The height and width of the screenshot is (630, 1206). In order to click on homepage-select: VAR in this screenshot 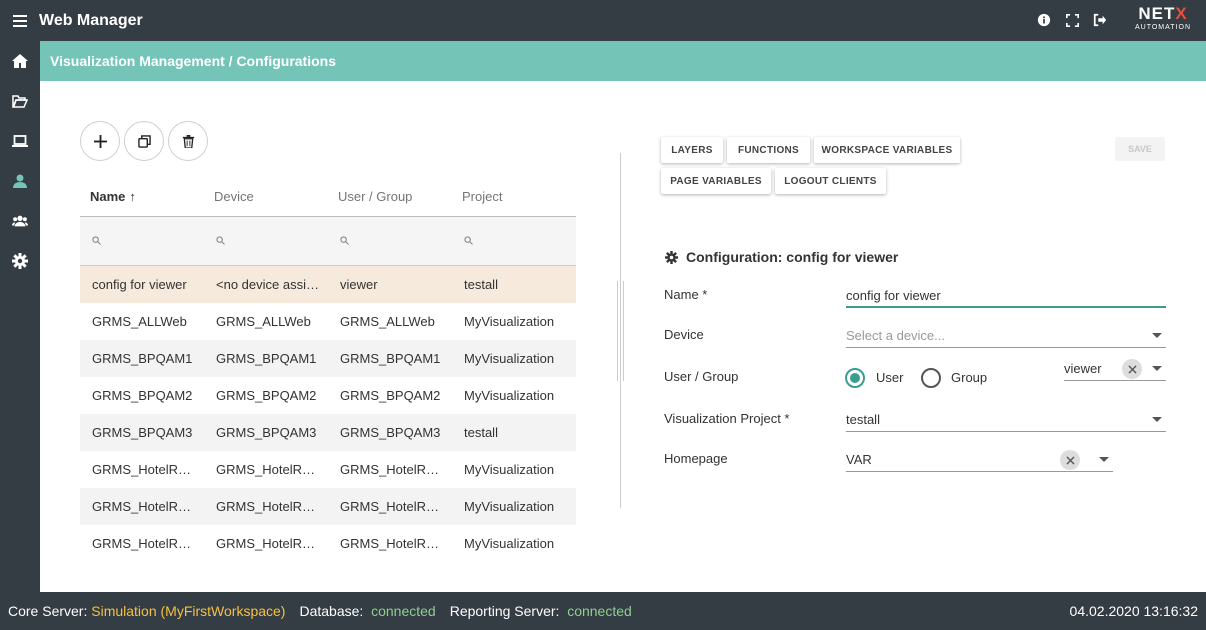, I will do `click(979, 460)`.